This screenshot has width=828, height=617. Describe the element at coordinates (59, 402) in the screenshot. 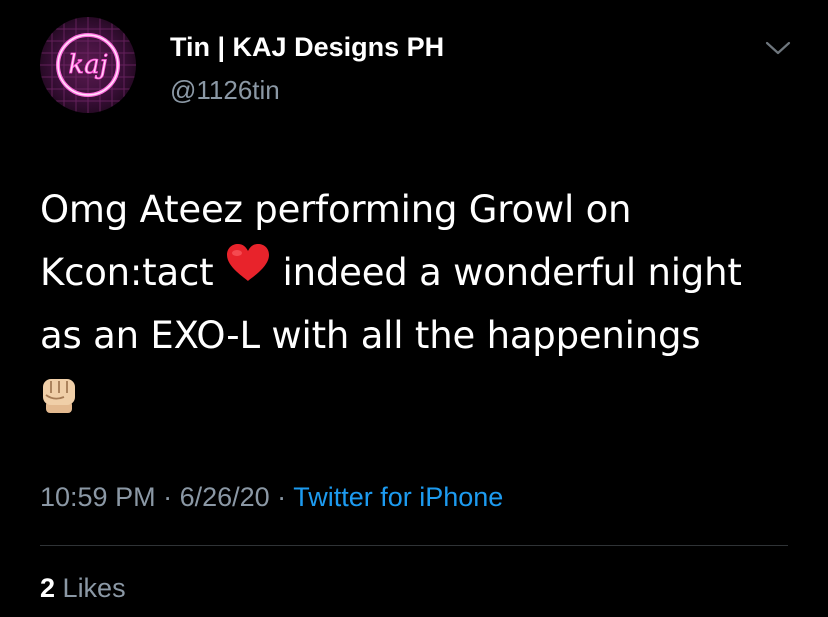

I see `raised-fist-emoji-icon` at that location.